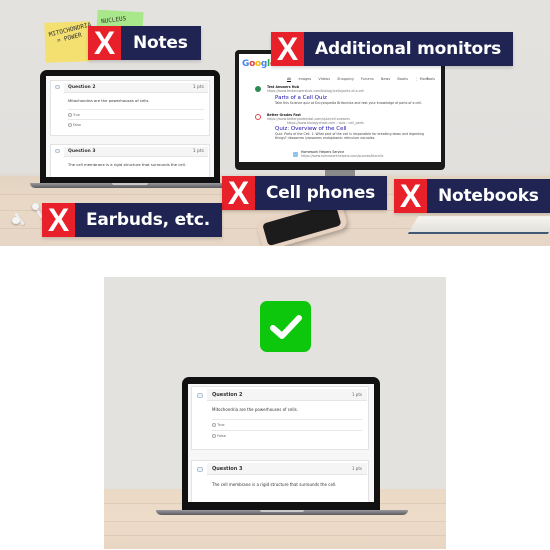 The height and width of the screenshot is (550, 550). I want to click on label-text: Cell phones, so click(321, 193).